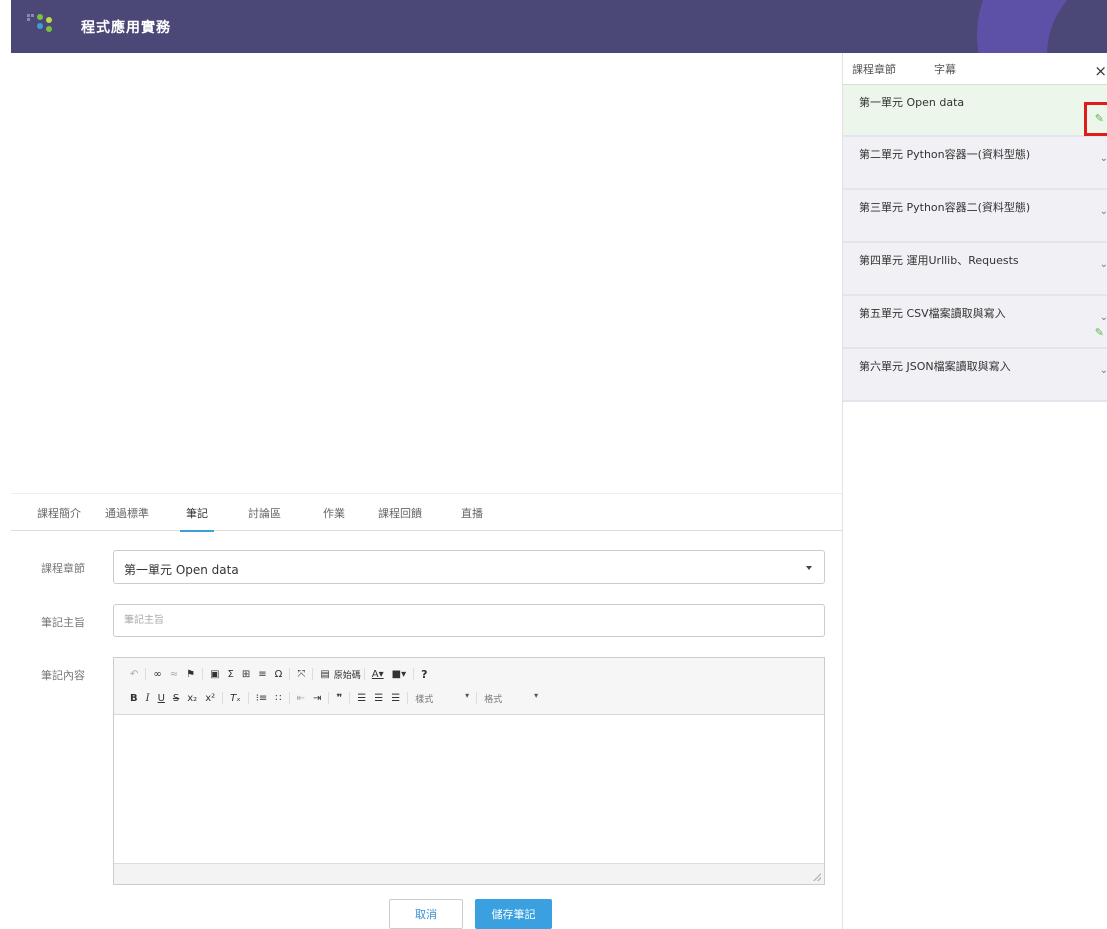 This screenshot has height=929, width=1107. What do you see at coordinates (817, 877) in the screenshot?
I see `resize-grip-icon` at bounding box center [817, 877].